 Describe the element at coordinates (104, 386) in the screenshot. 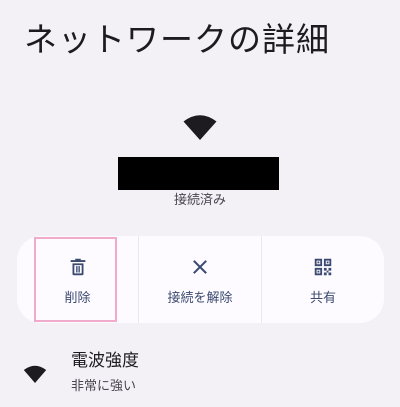

I see `signal-strength-value: 非常に強い` at that location.